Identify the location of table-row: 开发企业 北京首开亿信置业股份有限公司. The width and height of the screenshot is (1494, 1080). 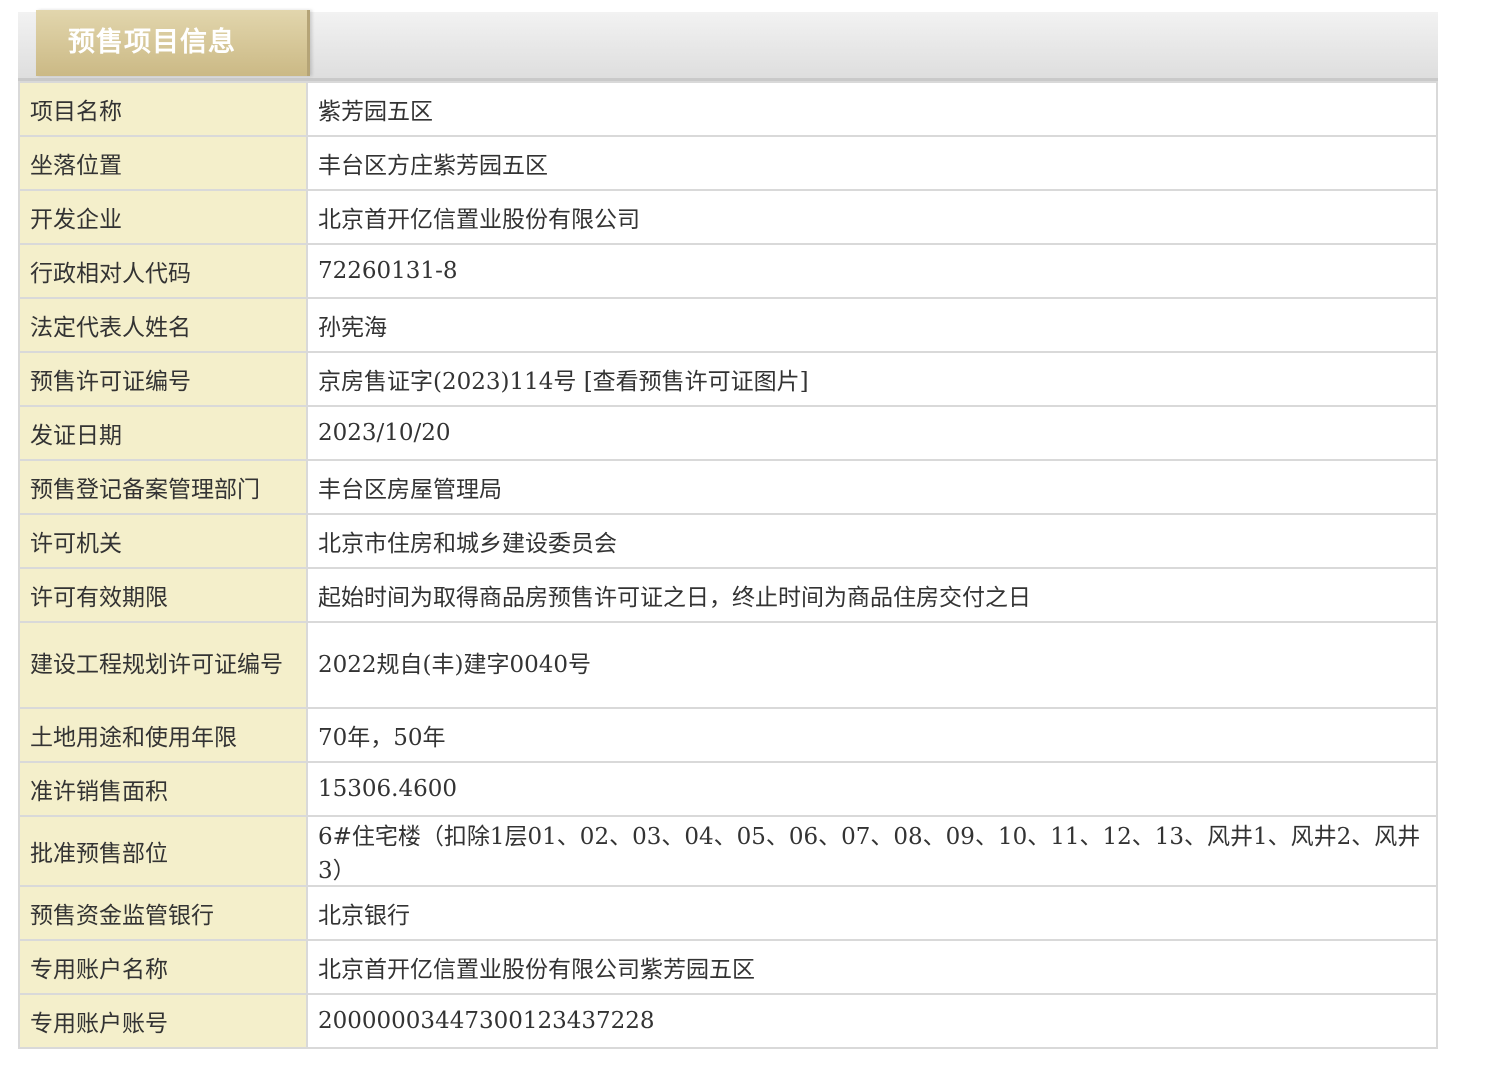
(728, 217).